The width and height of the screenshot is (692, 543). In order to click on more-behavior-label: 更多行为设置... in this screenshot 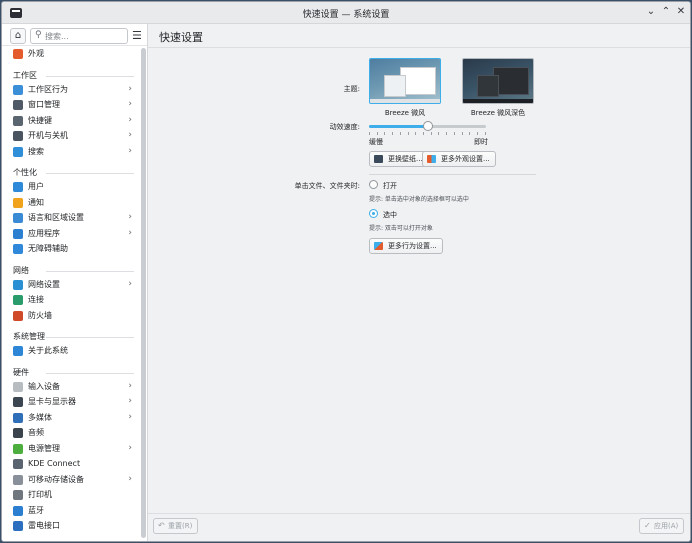, I will do `click(412, 246)`.